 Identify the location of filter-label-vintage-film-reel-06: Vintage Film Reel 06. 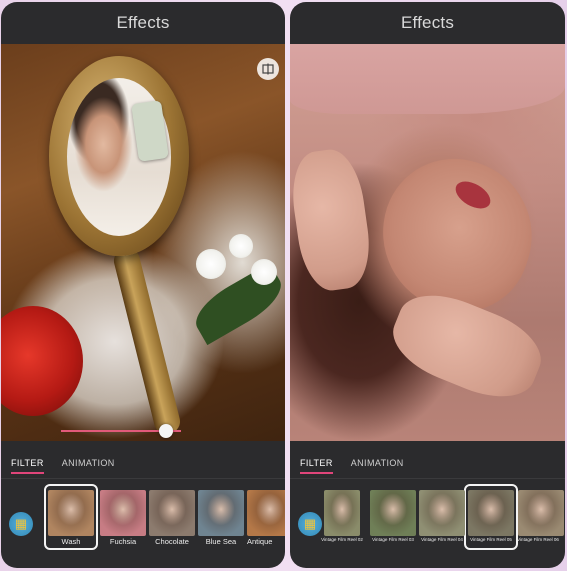
(538, 539).